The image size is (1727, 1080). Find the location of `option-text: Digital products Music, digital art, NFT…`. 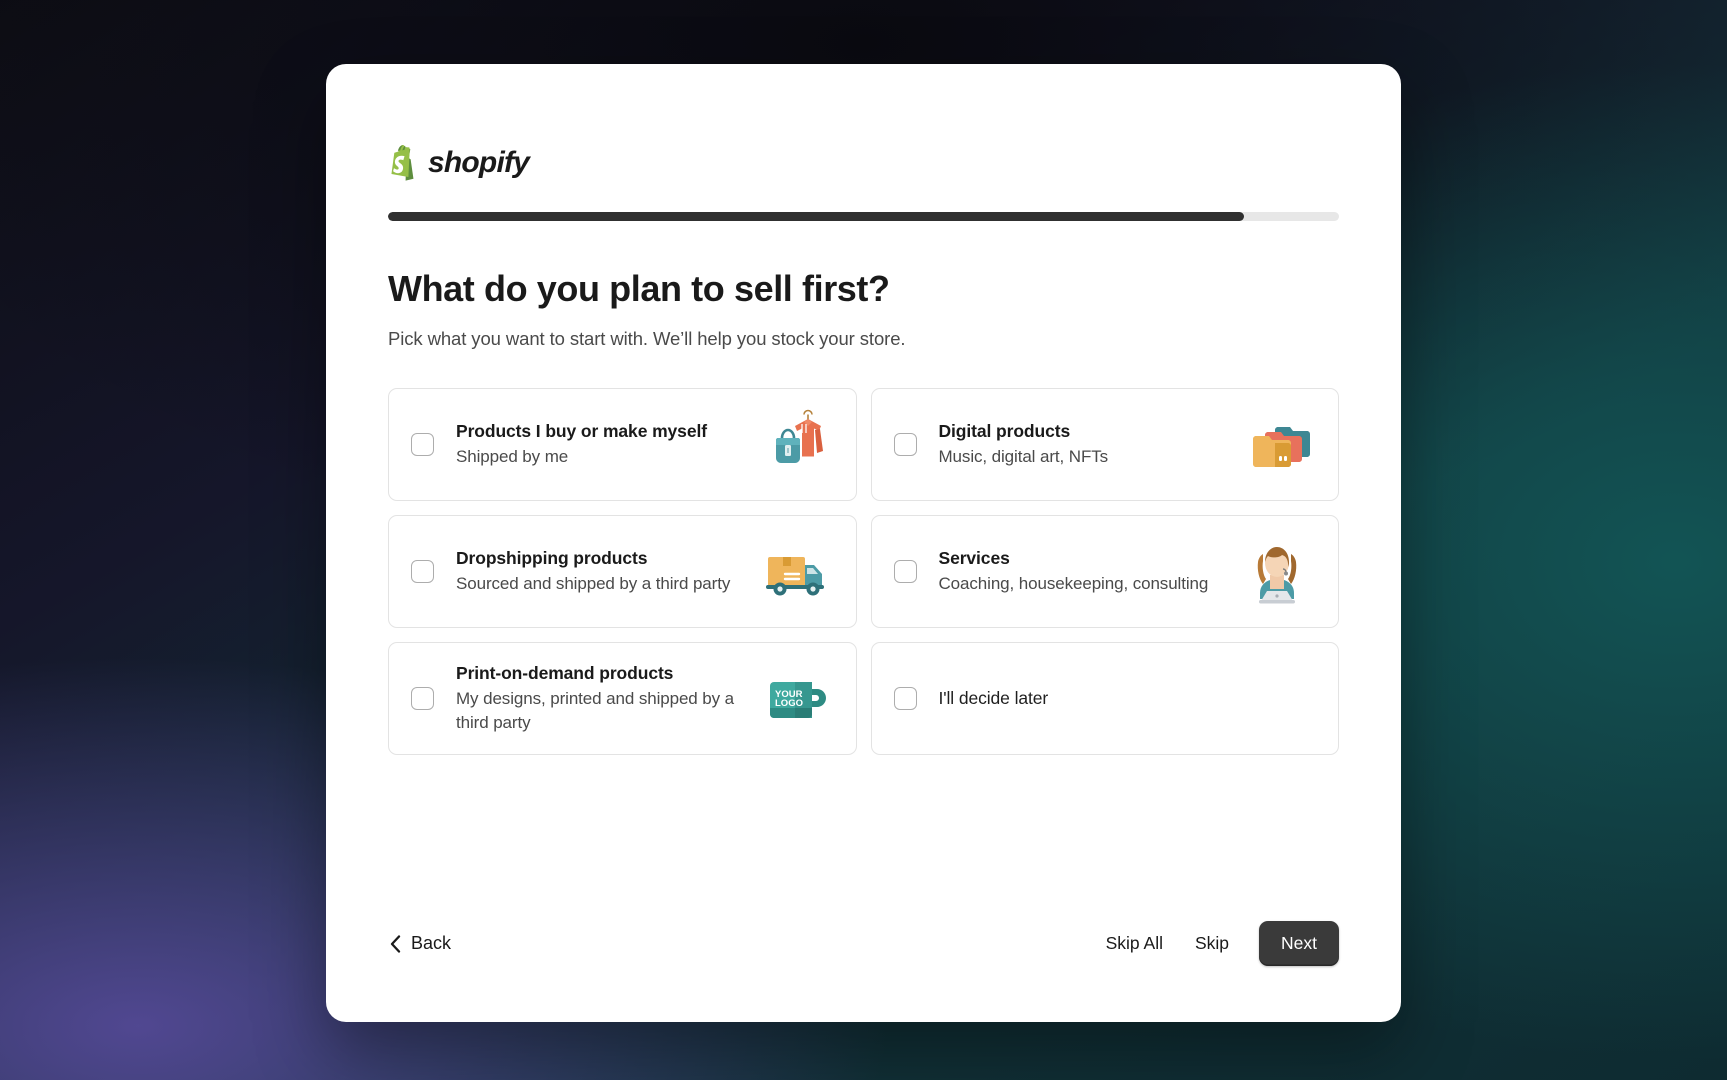

option-text: Digital products Music, digital art, NFT… is located at coordinates (1087, 445).